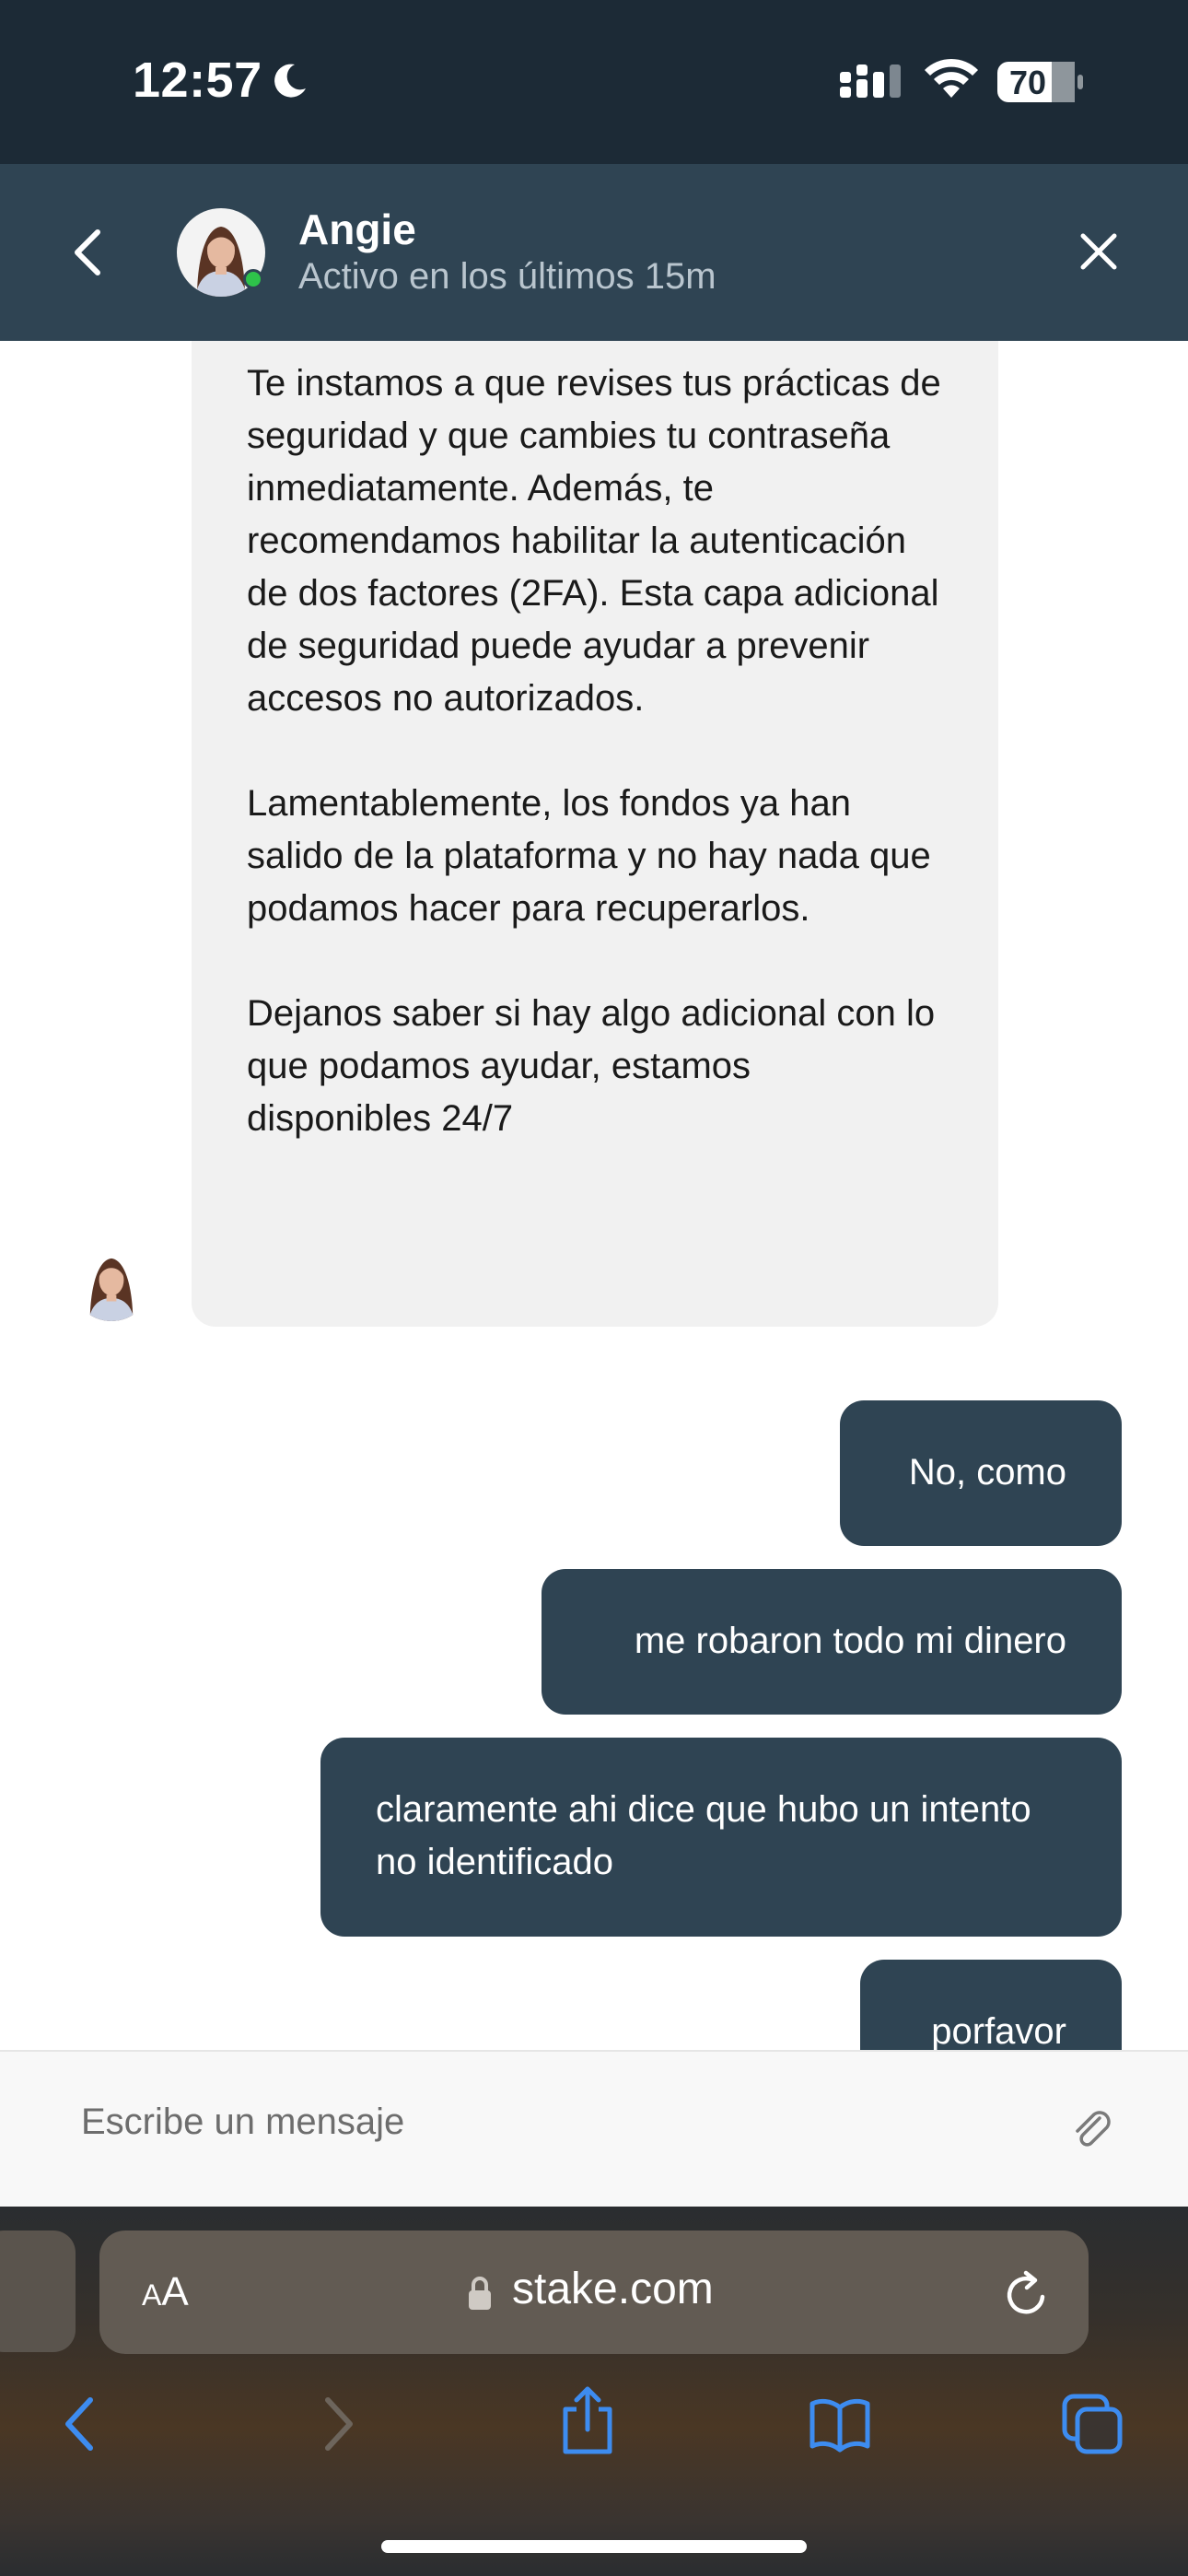  Describe the element at coordinates (951, 78) in the screenshot. I see `wifi-icon` at that location.